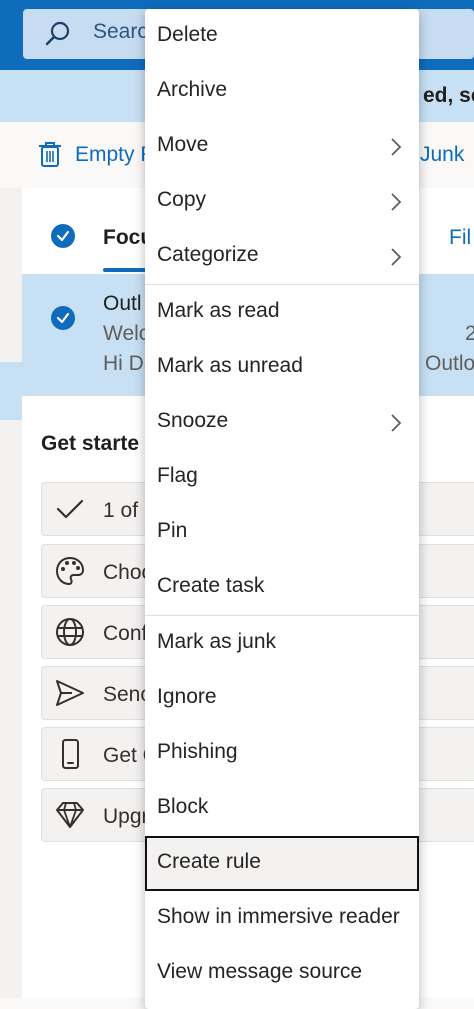 The width and height of the screenshot is (474, 1009). What do you see at coordinates (125, 633) in the screenshot?
I see `get-started-label: Conf` at bounding box center [125, 633].